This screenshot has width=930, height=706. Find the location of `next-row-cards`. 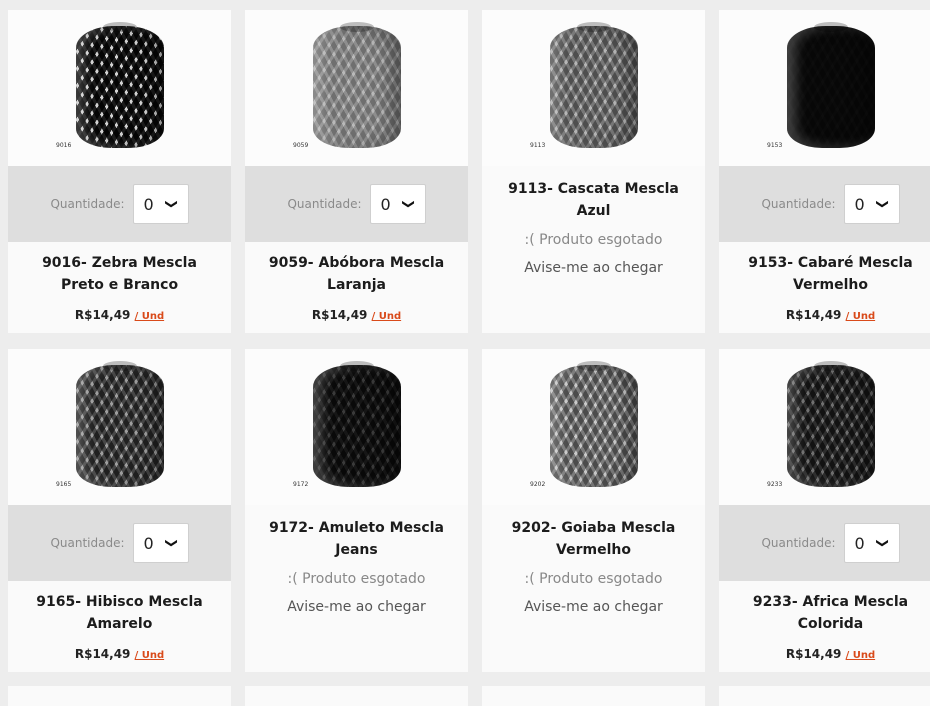

next-row-cards is located at coordinates (469, 696).